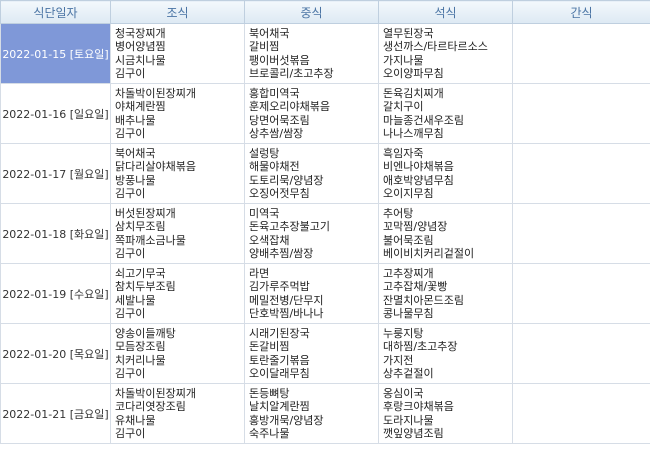 The height and width of the screenshot is (450, 650). What do you see at coordinates (55, 173) in the screenshot?
I see `date-cell: 2022-01-17 [월요일]` at bounding box center [55, 173].